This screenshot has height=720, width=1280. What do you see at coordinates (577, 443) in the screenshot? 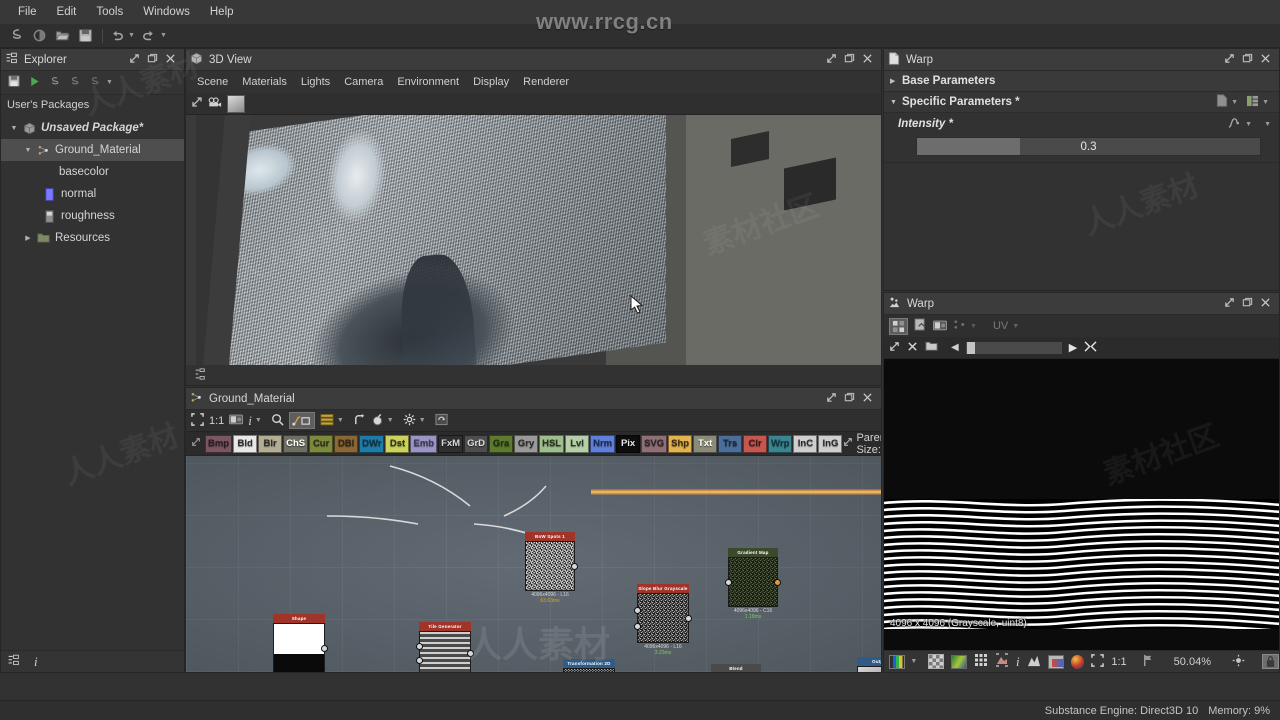
I see `filter-button-lvl: Lvl` at bounding box center [577, 443].